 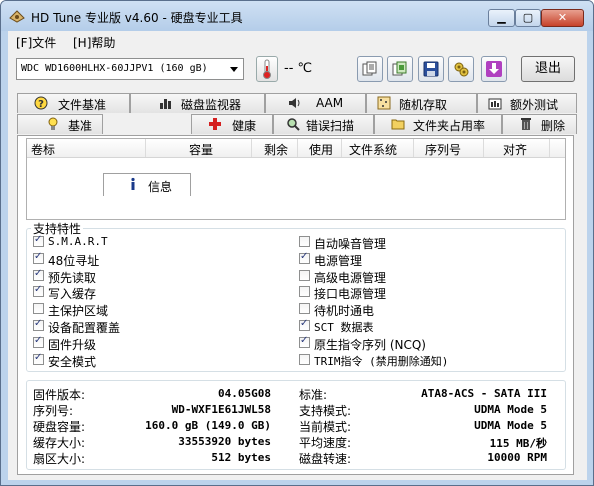 What do you see at coordinates (449, 126) in the screenshot?
I see `tab-label: 文件夹占用率` at bounding box center [449, 126].